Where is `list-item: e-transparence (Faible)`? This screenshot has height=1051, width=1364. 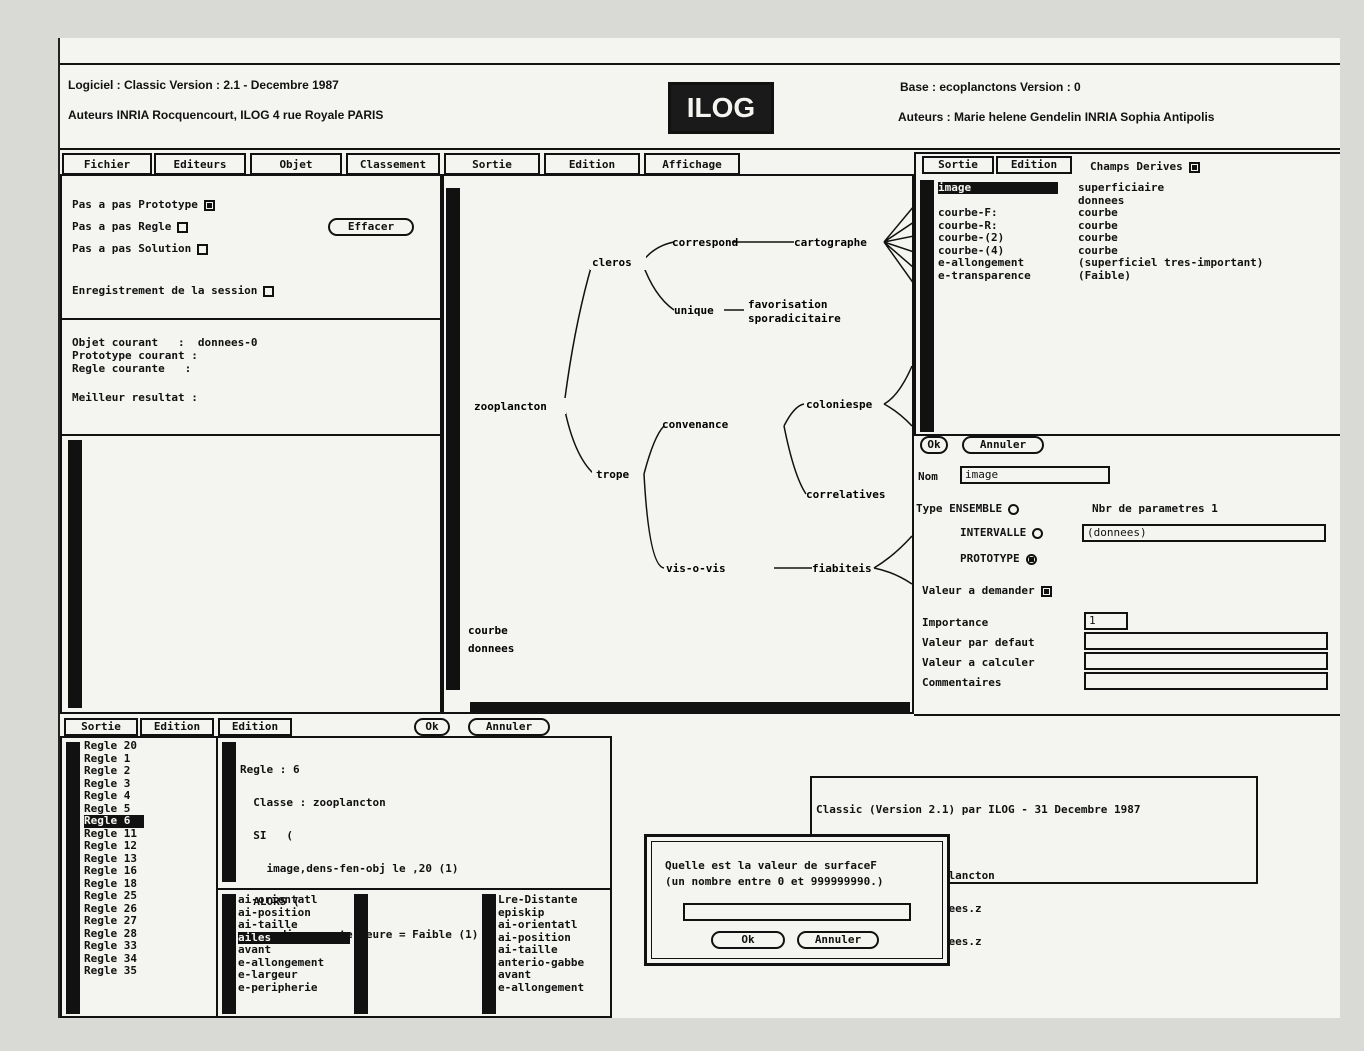 list-item: e-transparence (Faible) is located at coordinates (1100, 276).